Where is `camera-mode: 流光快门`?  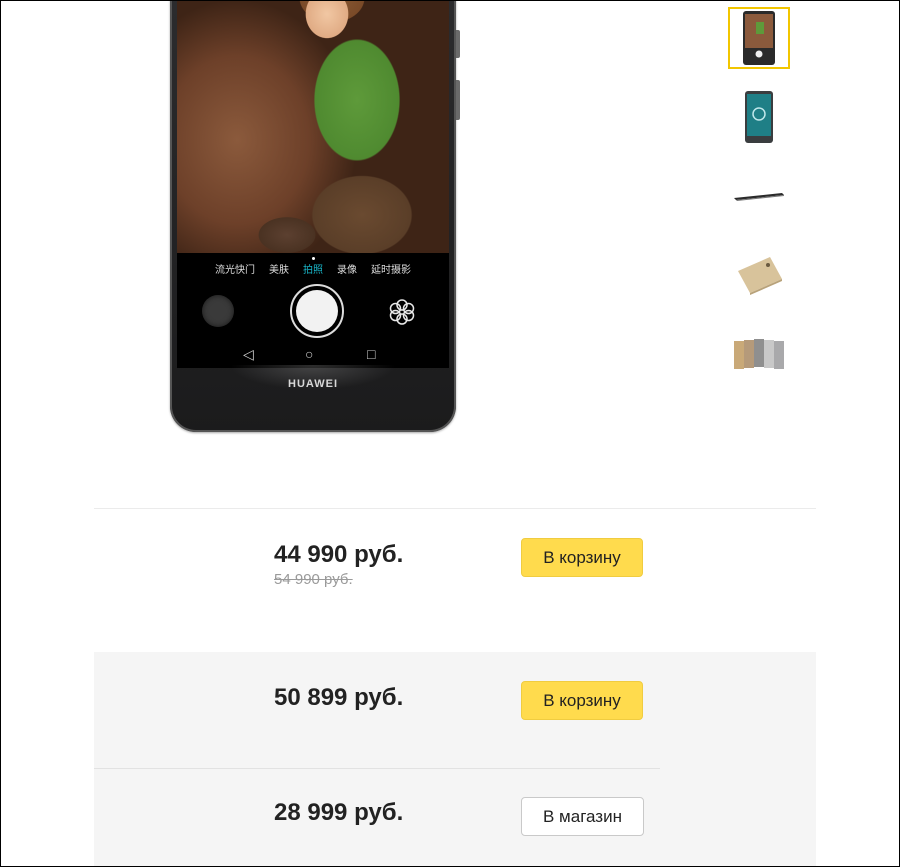
camera-mode: 流光快门 is located at coordinates (235, 270).